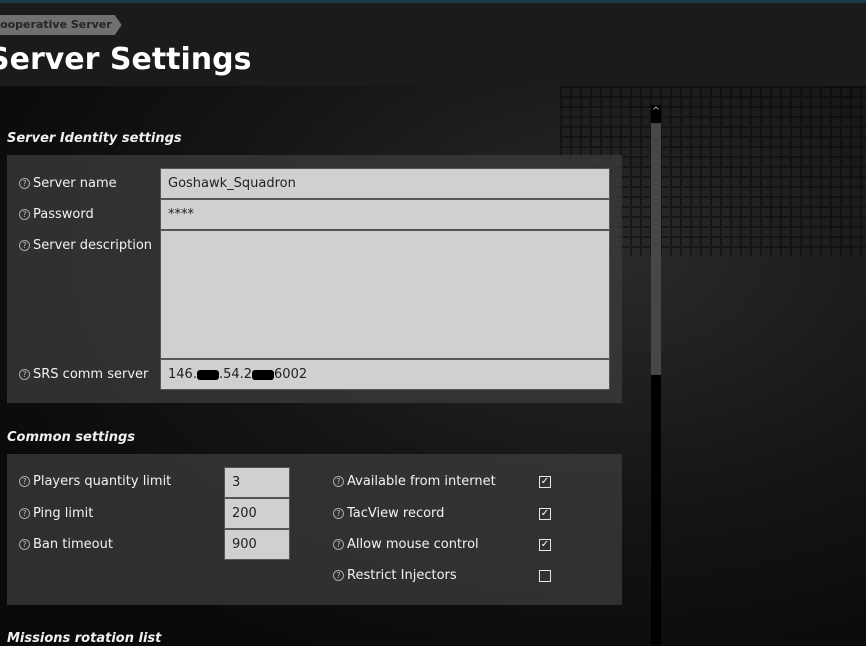  Describe the element at coordinates (291, 374) in the screenshot. I see `srs-part: 6002` at that location.